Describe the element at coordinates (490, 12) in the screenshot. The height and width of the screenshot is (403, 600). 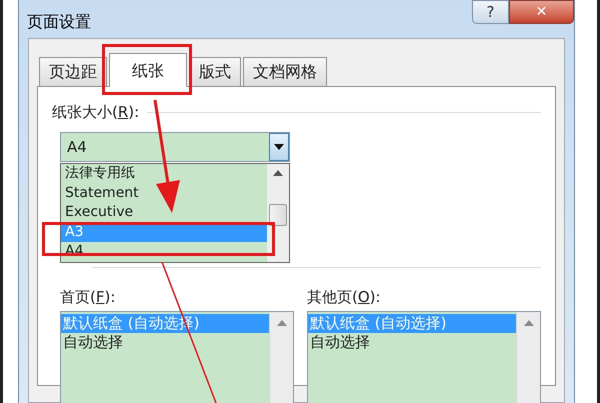
I see `help-button: ?` at that location.